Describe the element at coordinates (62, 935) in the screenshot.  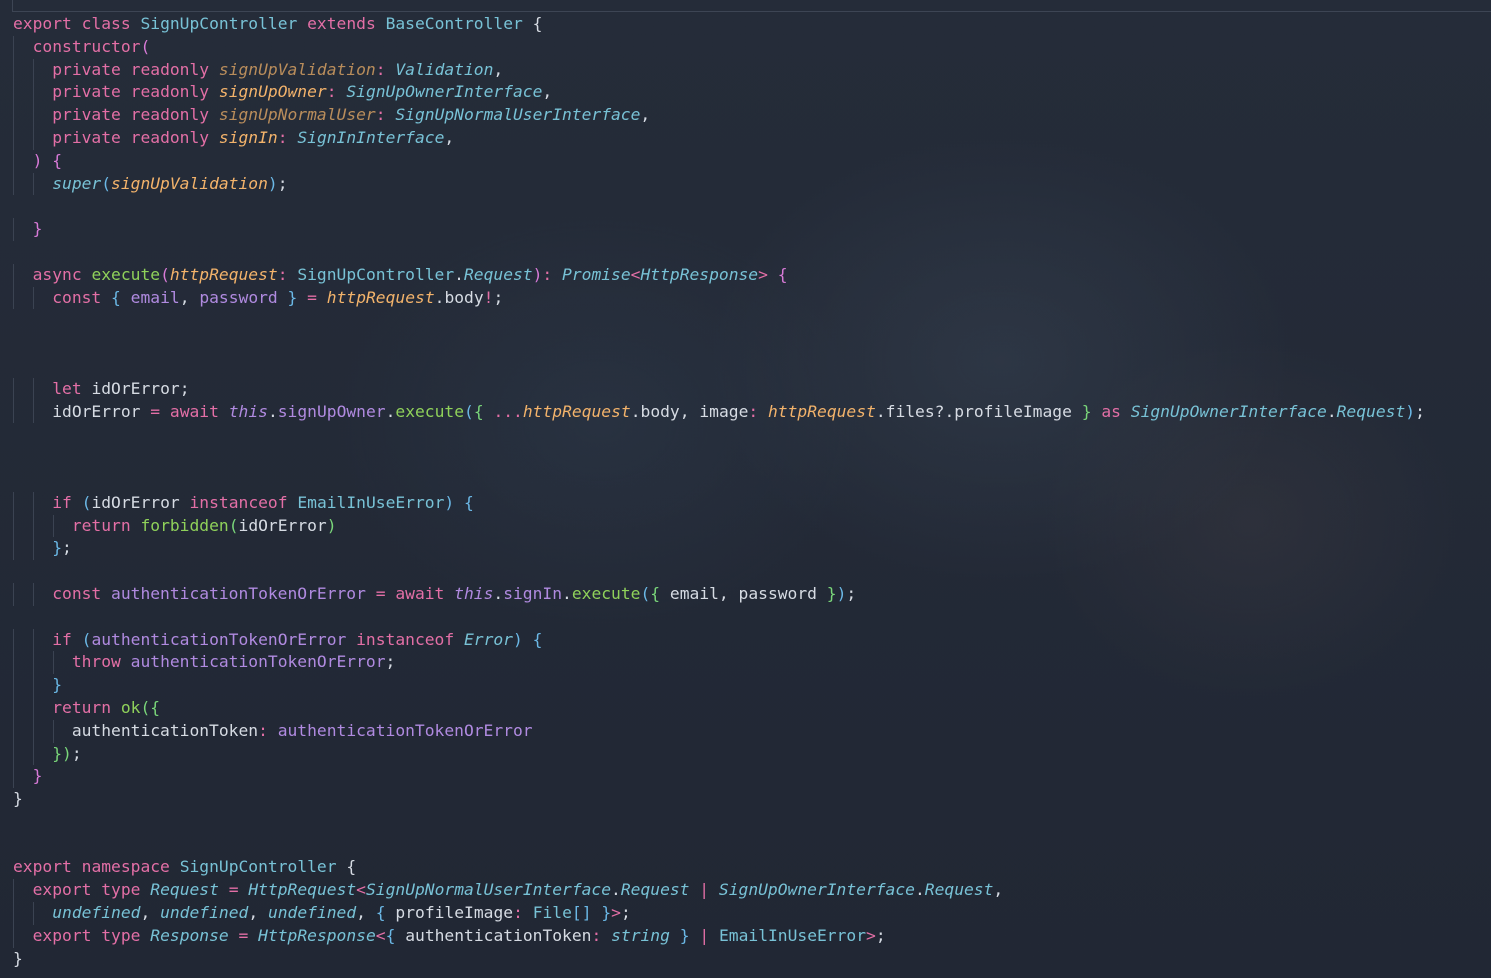
I see `code-token: export` at that location.